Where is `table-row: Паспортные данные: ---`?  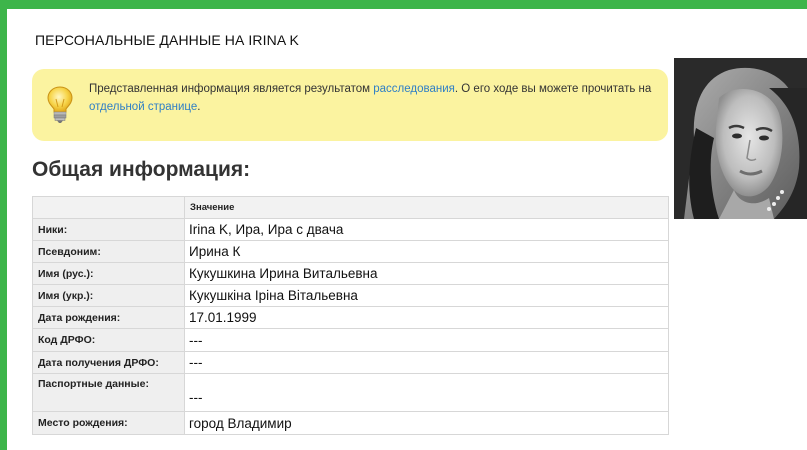
table-row: Паспортные данные: --- is located at coordinates (350, 392).